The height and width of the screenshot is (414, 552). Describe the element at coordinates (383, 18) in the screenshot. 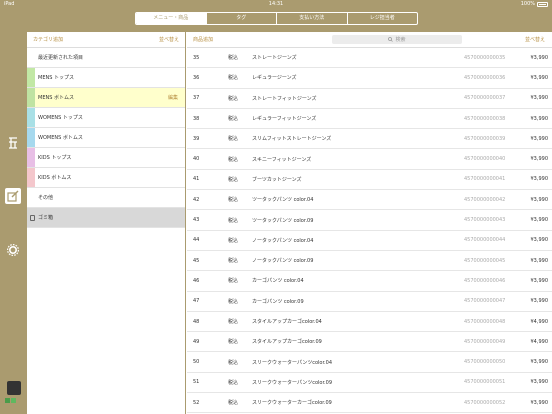

I see `tab-cashiers: レジ担当者` at that location.